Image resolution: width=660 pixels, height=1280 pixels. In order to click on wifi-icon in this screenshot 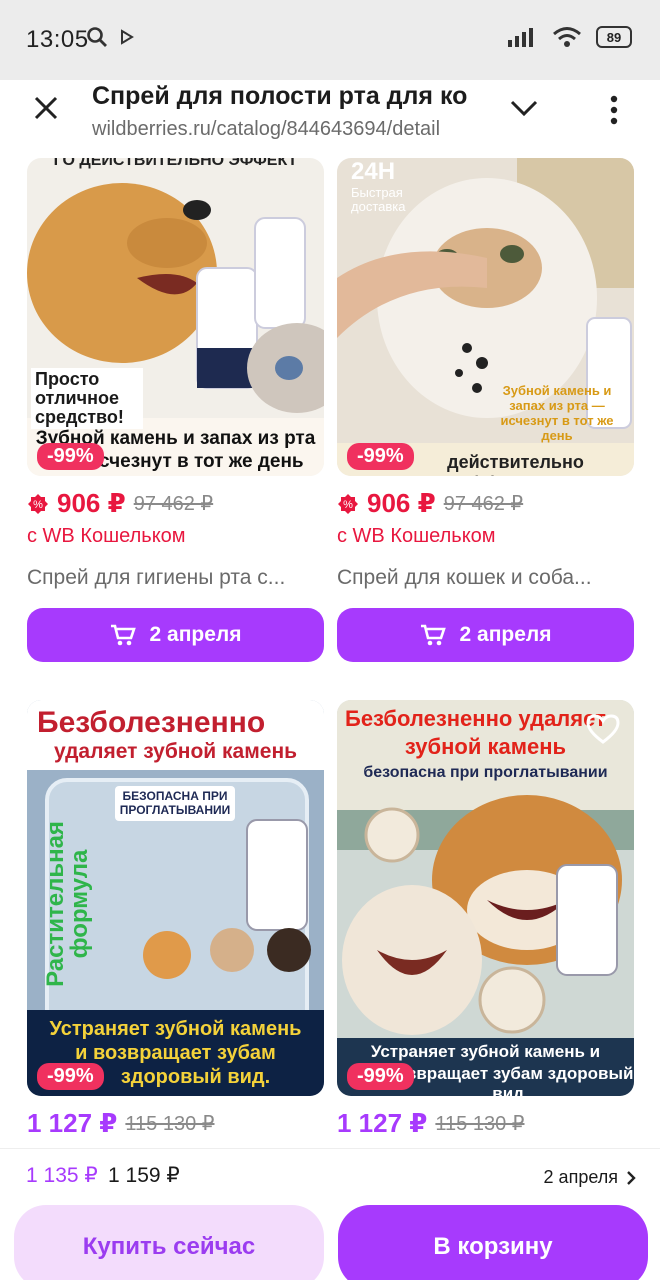, I will do `click(567, 37)`.